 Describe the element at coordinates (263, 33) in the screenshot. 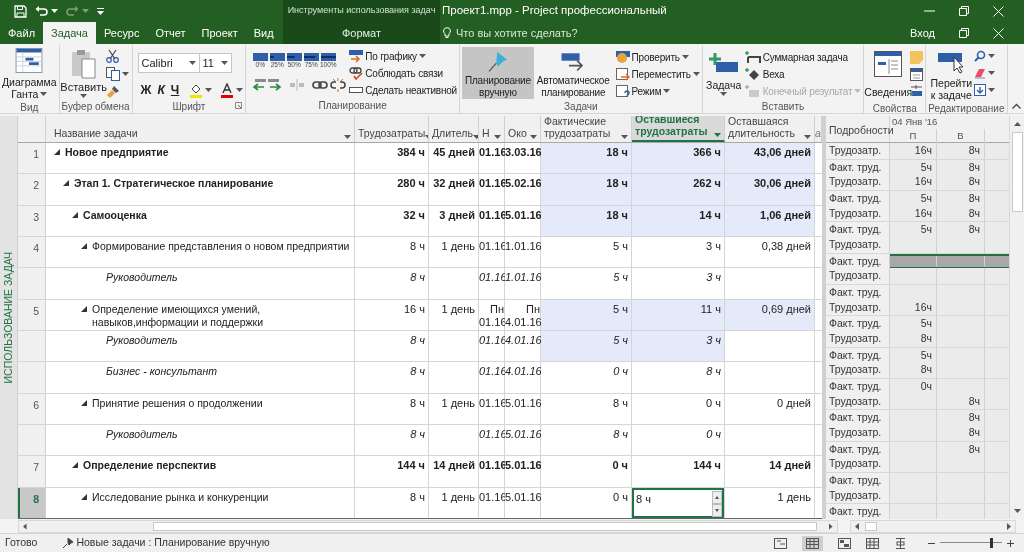

I see `ribbon-tab: Вид` at that location.